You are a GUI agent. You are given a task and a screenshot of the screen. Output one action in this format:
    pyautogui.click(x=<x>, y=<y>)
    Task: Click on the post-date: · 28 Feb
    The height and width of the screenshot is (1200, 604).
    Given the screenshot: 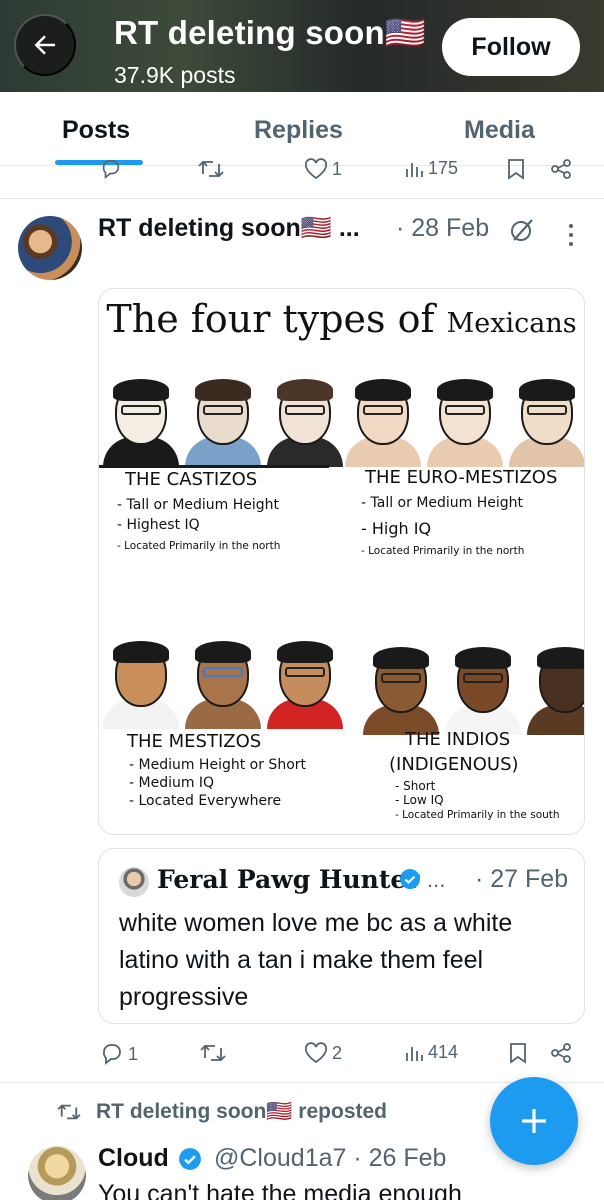 What is the action you would take?
    pyautogui.click(x=442, y=228)
    